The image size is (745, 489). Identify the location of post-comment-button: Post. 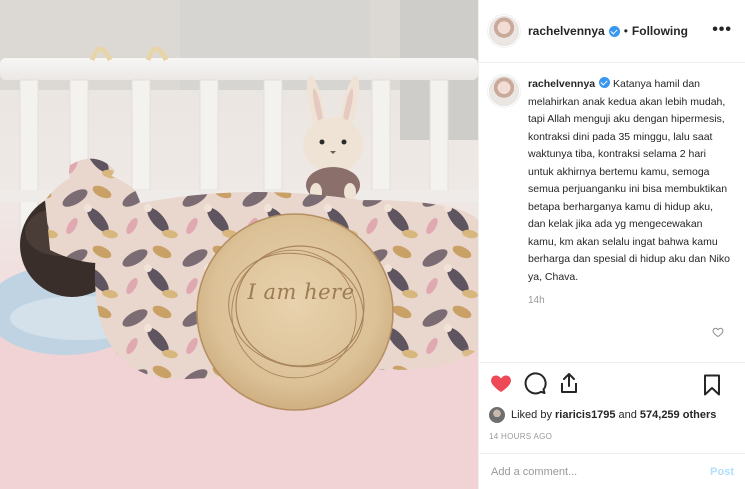
(722, 472).